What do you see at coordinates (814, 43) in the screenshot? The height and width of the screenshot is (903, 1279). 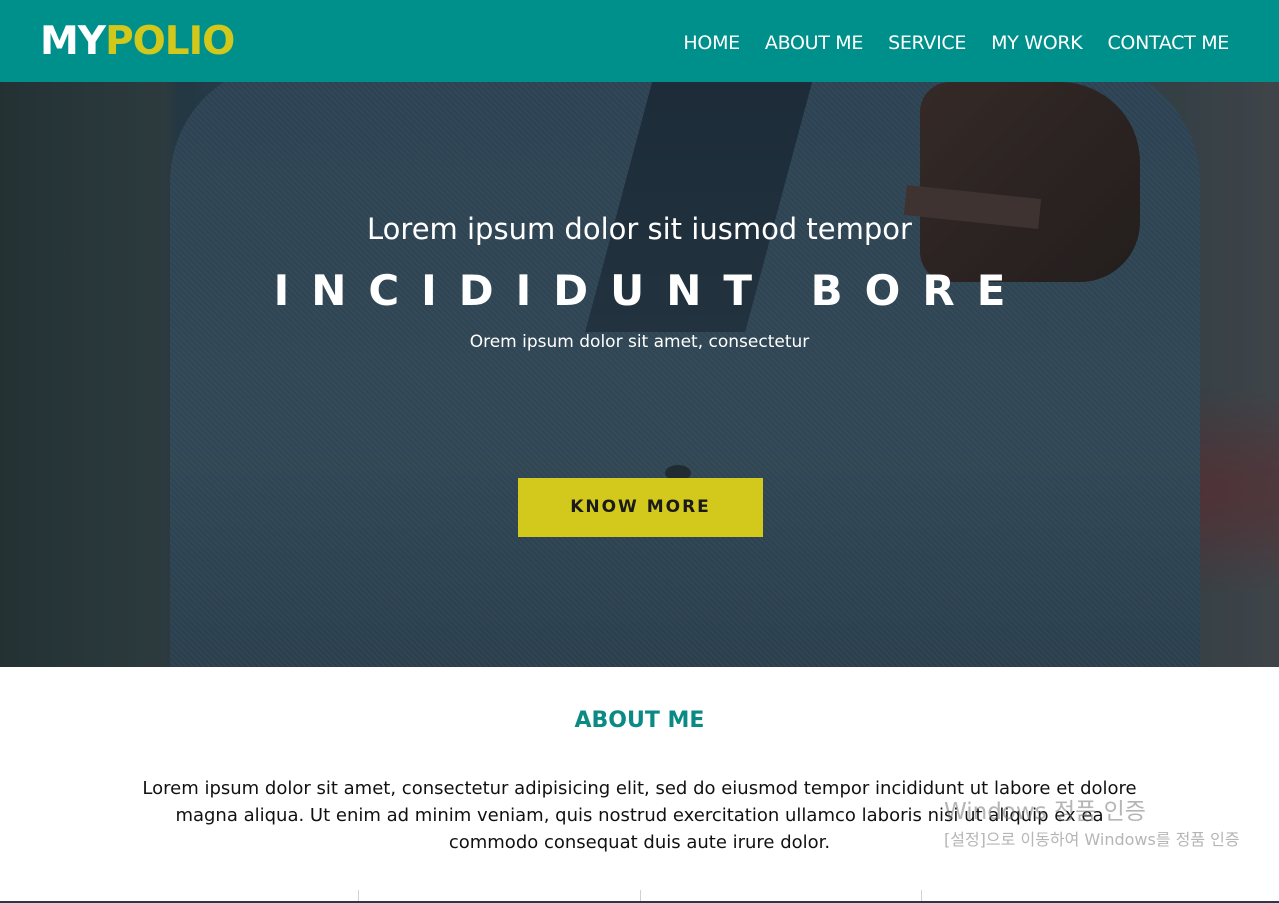 I see `nav-about-me: ABOUT ME` at bounding box center [814, 43].